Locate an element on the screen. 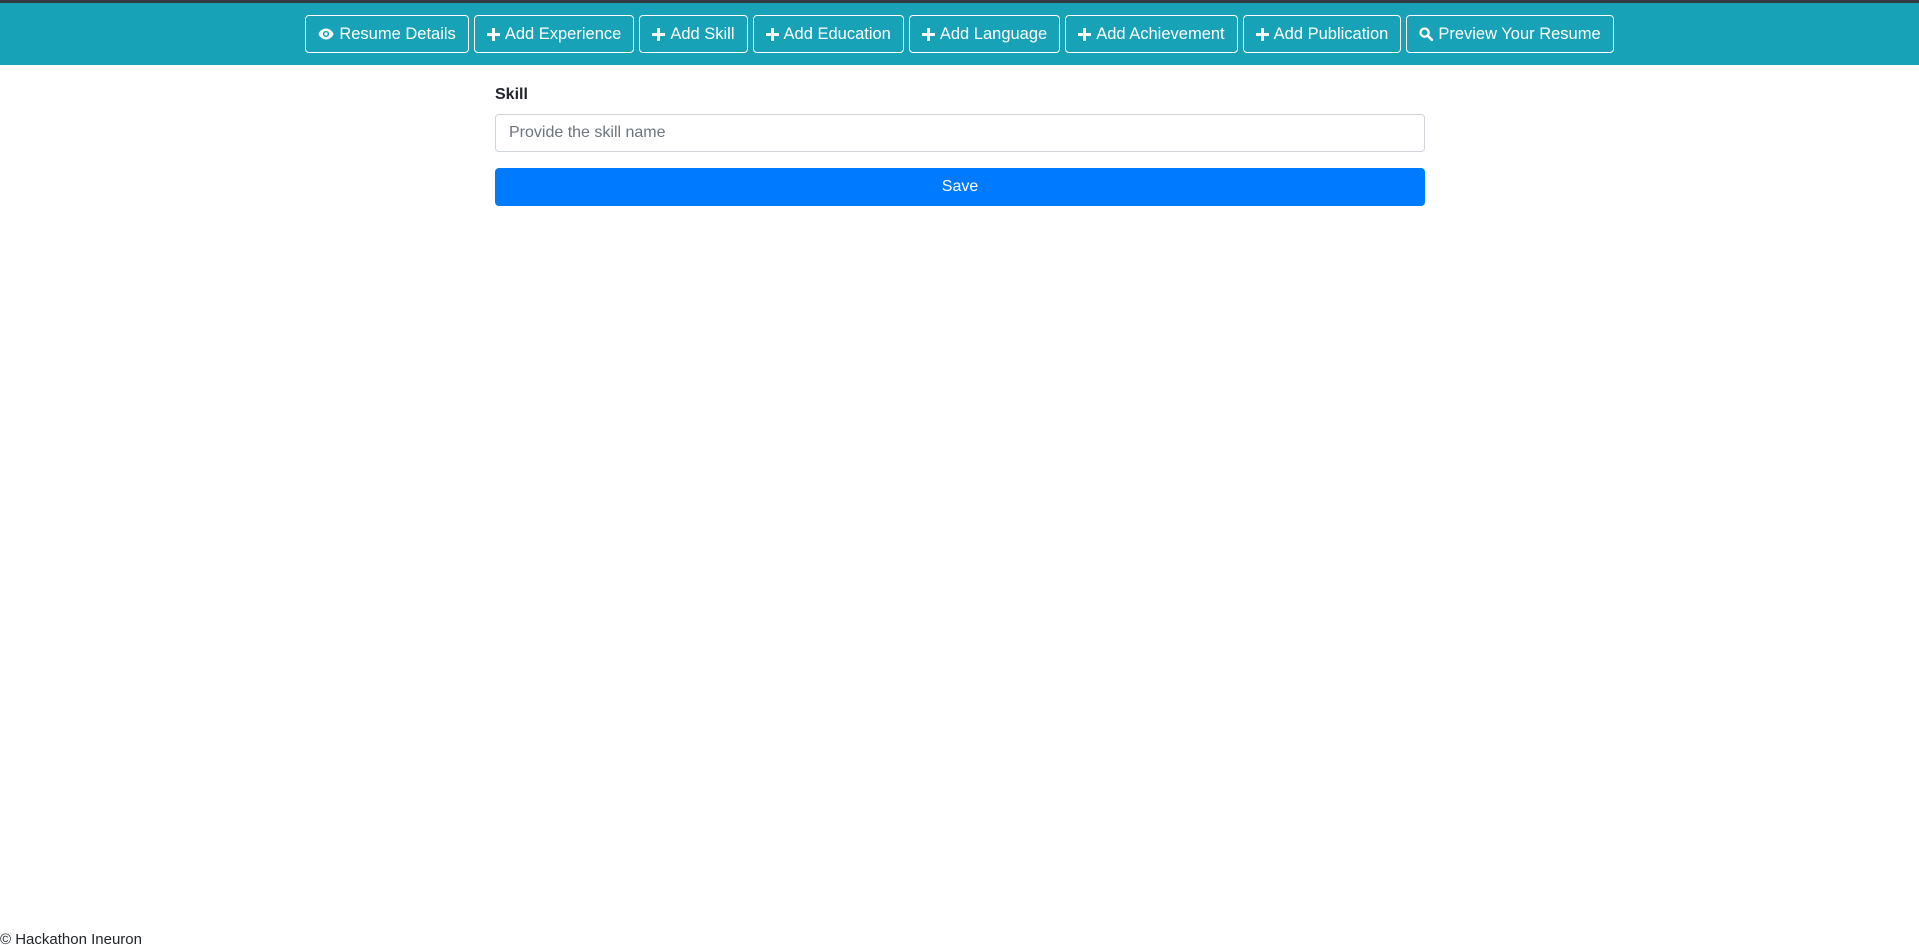 The image size is (1919, 945). preview-resume-button: Preview Your Resume is located at coordinates (1510, 34).